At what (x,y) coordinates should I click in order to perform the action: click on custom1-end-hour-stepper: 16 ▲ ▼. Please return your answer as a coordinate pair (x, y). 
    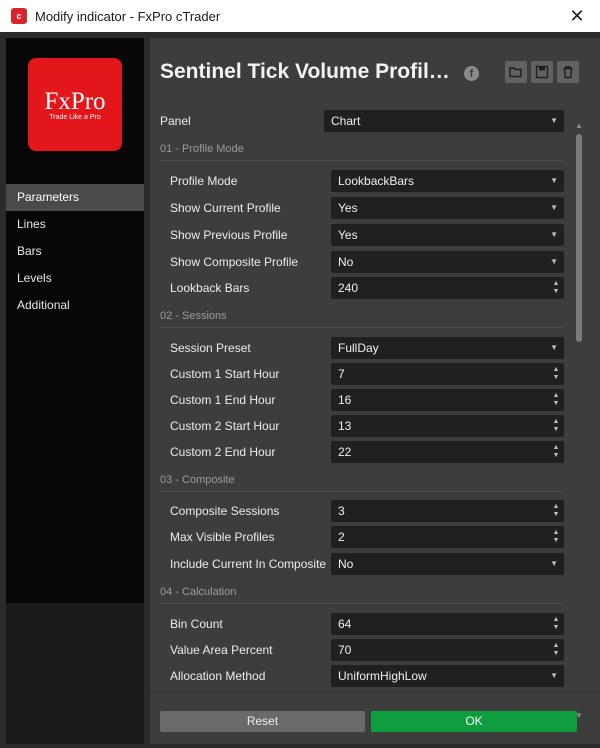
    Looking at the image, I should click on (447, 400).